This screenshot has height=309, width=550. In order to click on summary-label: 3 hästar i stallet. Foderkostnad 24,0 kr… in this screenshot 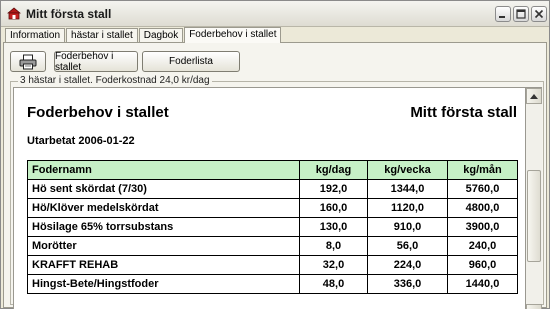, I will do `click(115, 80)`.